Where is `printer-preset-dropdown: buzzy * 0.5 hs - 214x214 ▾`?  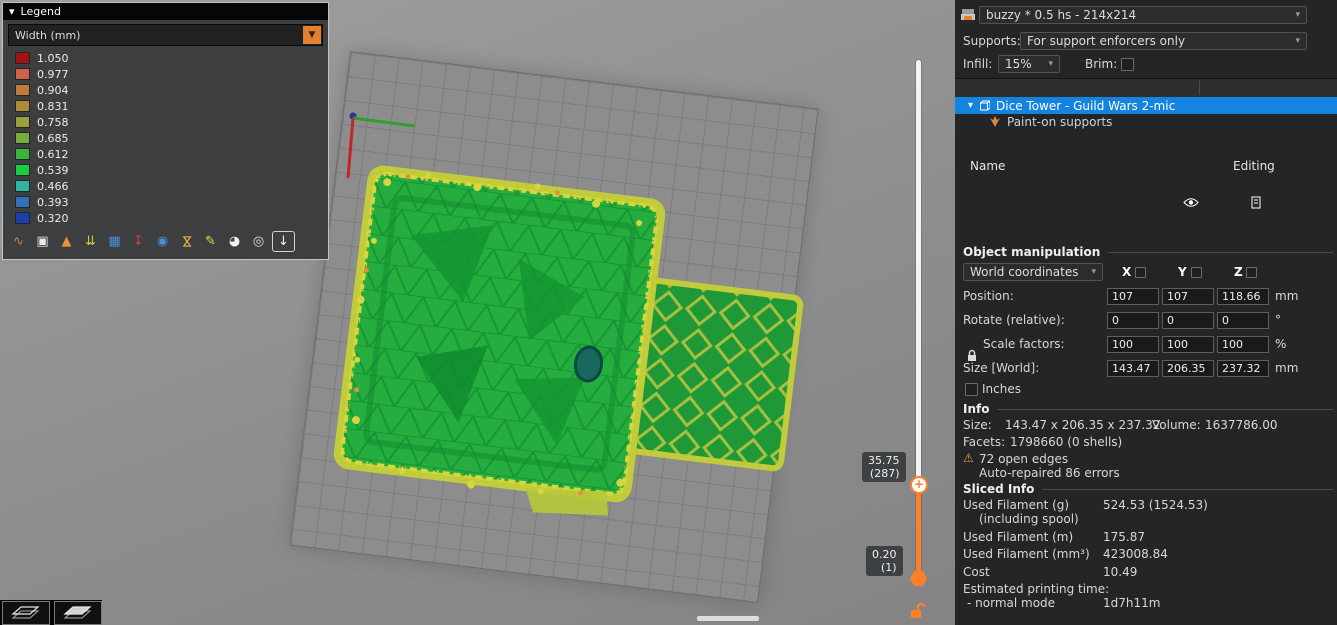 printer-preset-dropdown: buzzy * 0.5 hs - 214x214 ▾ is located at coordinates (1143, 15).